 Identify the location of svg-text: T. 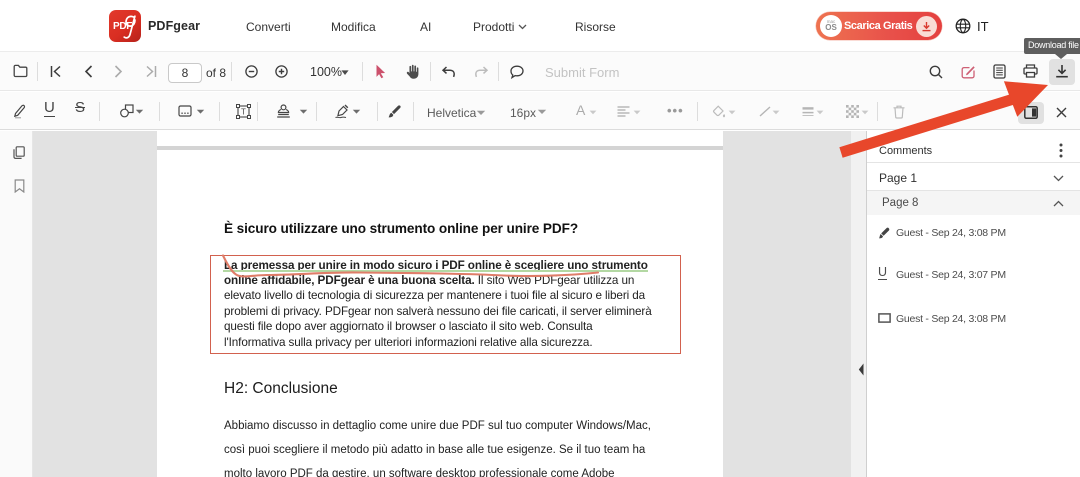
(243, 111).